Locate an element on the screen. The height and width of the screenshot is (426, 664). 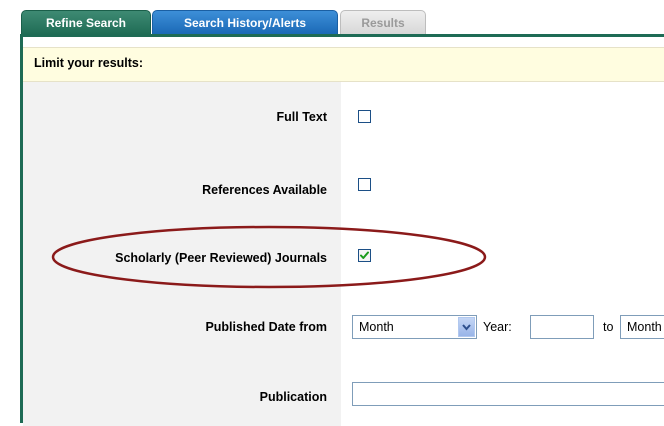
tab-refine-search: Refine Search is located at coordinates (86, 23).